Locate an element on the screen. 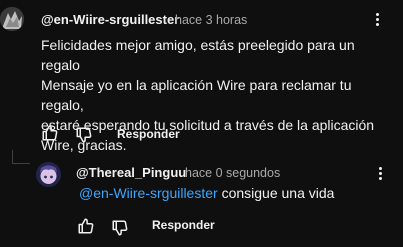  comment-timestamp: hace 3 horas is located at coordinates (211, 20).